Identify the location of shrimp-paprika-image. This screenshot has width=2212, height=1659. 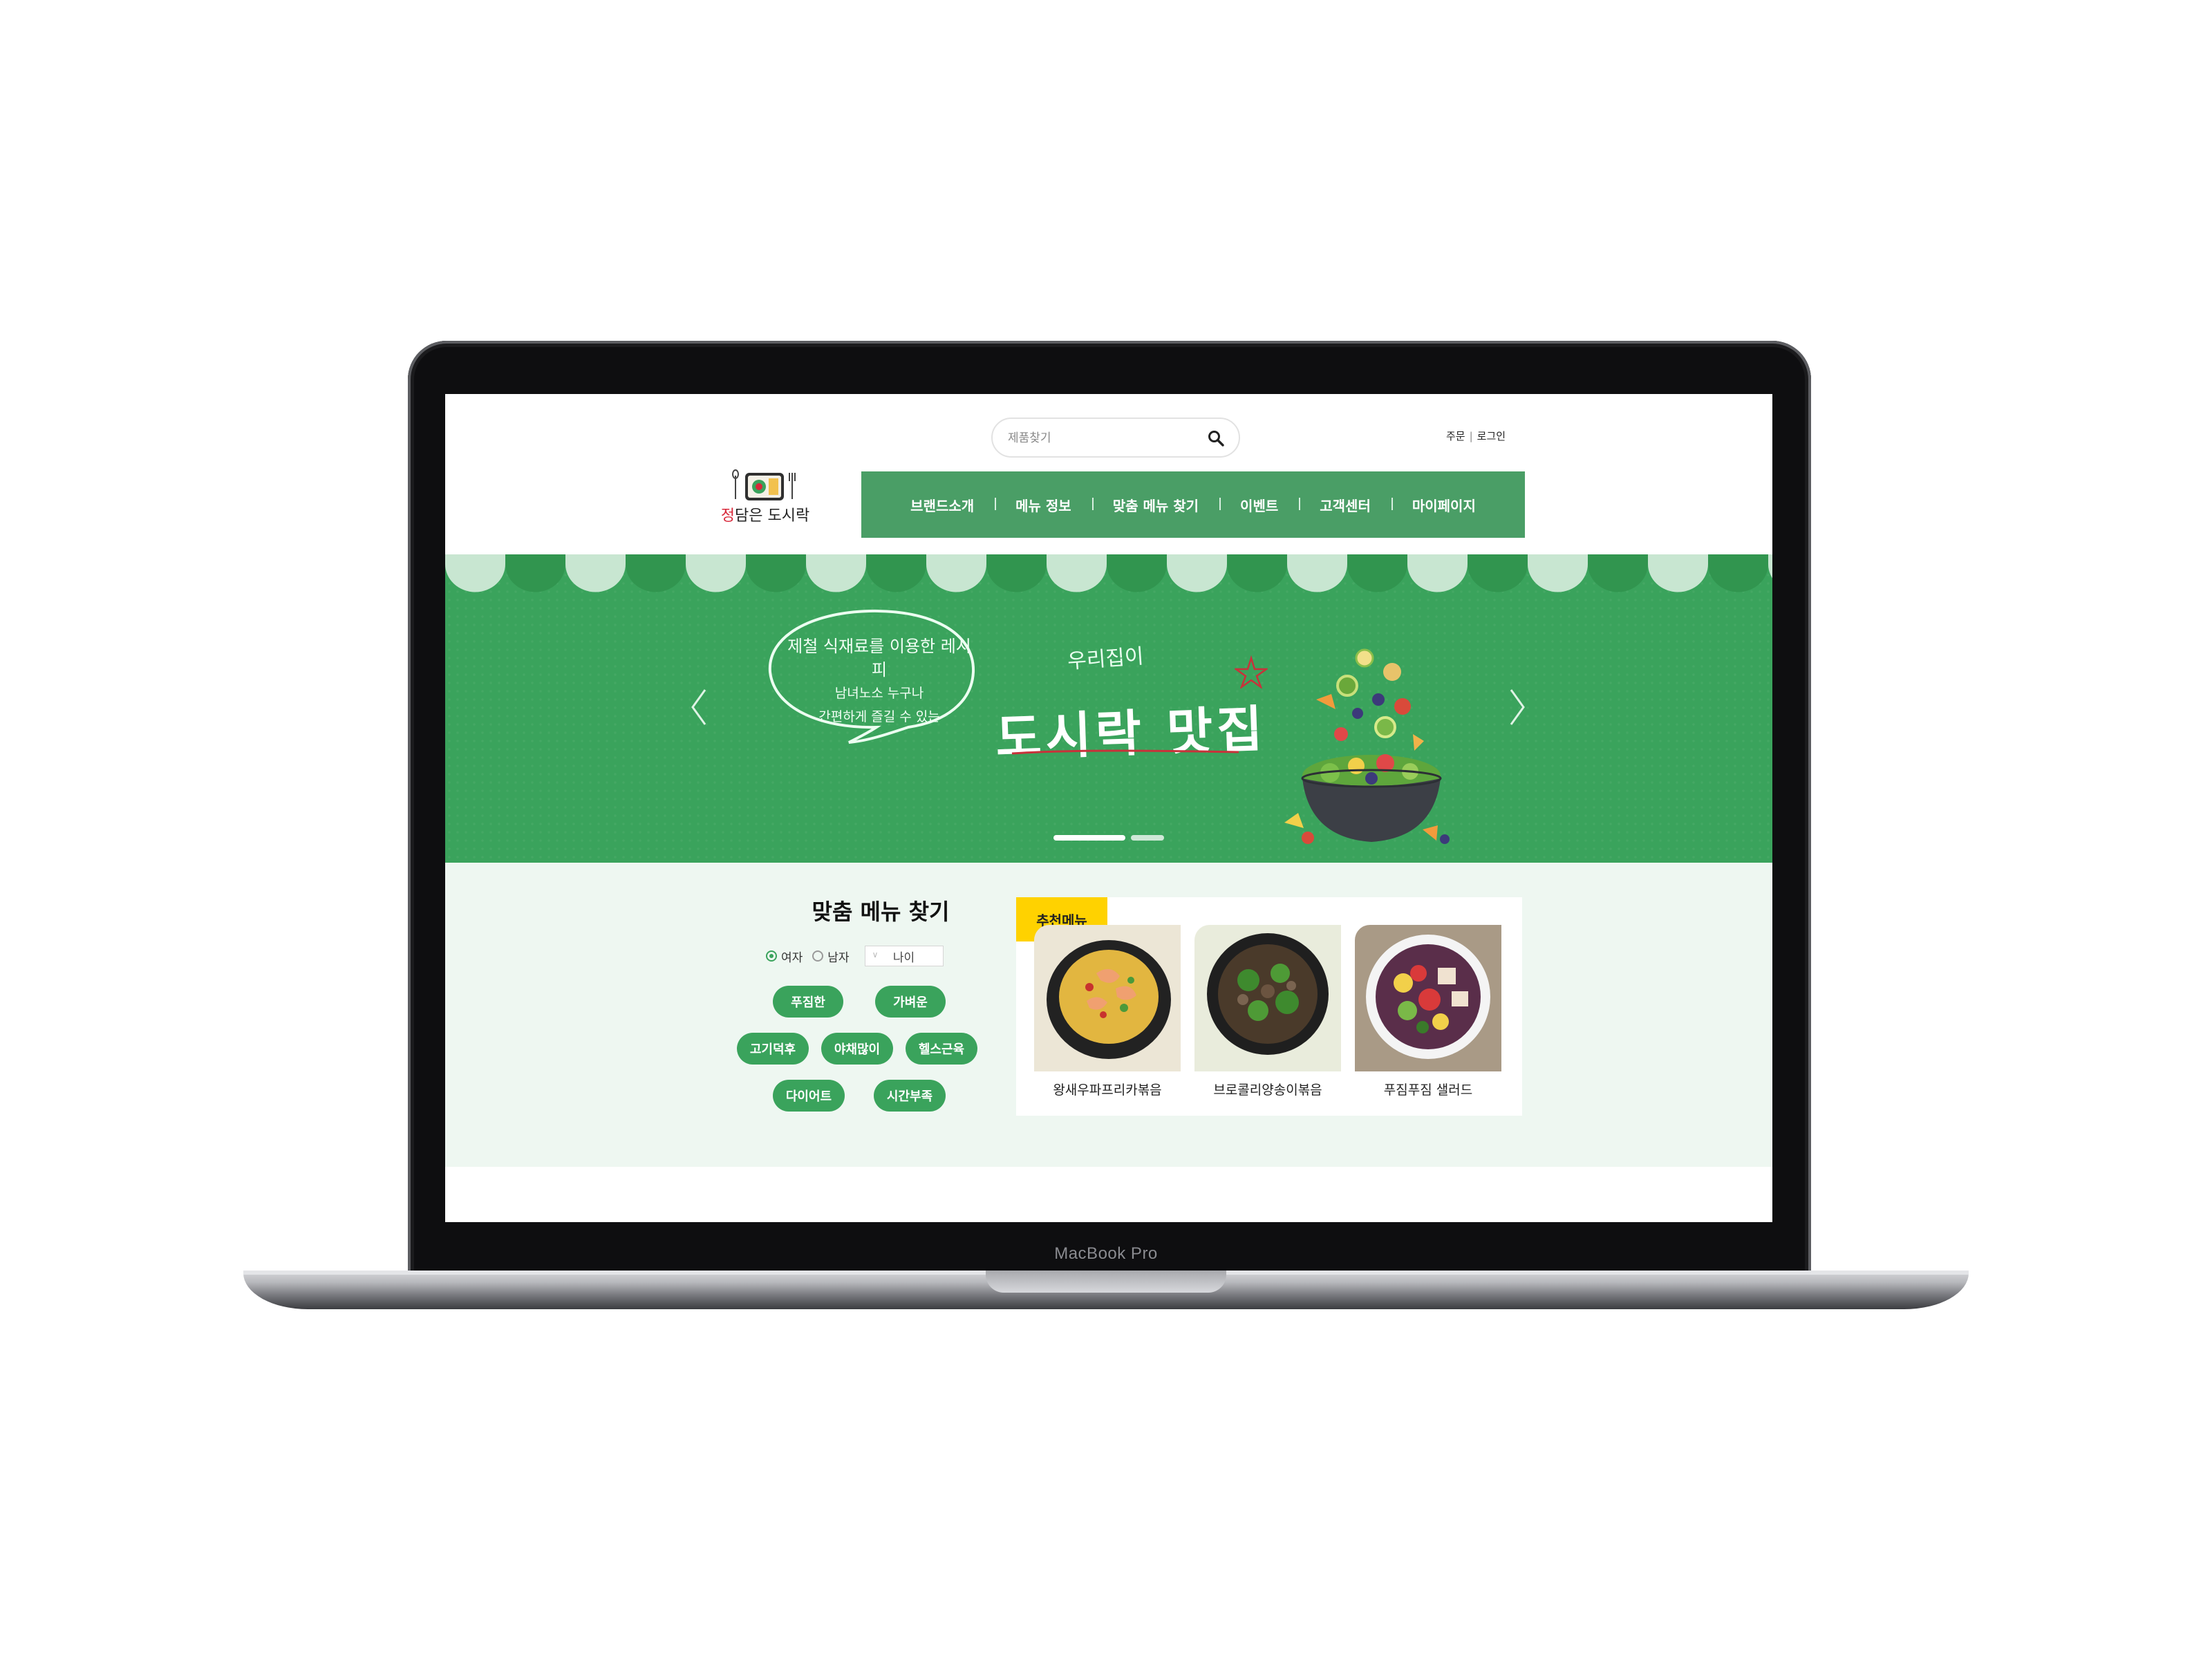
(1107, 998).